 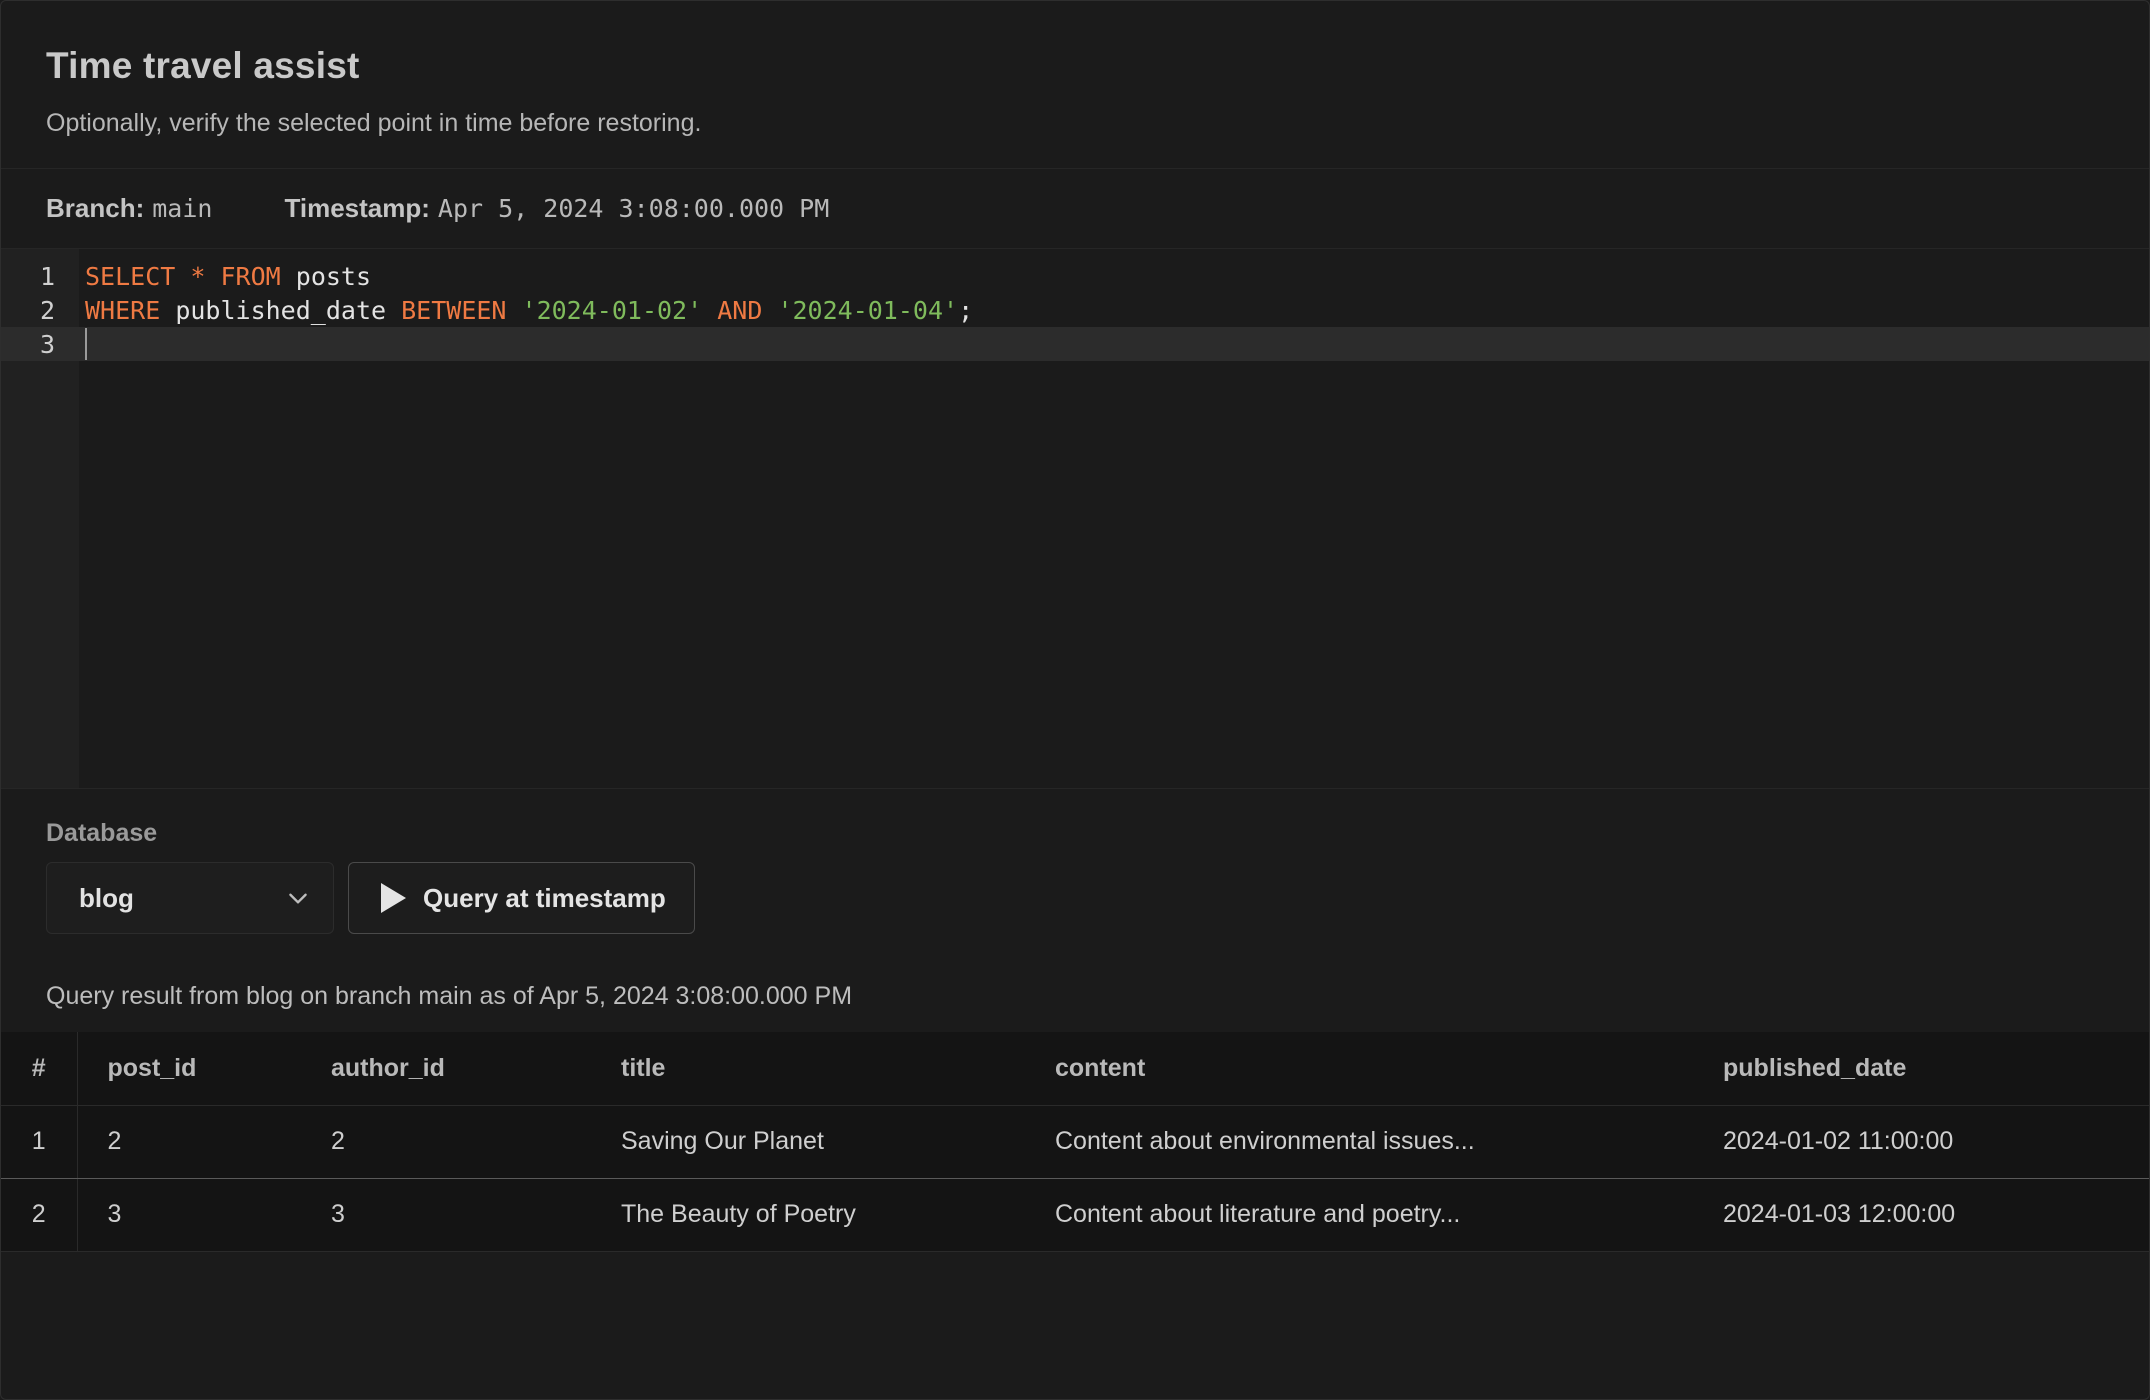 I want to click on timestamp-info: Timestamp: Apr 5, 2024 3:08:00.000 PM, so click(x=556, y=208).